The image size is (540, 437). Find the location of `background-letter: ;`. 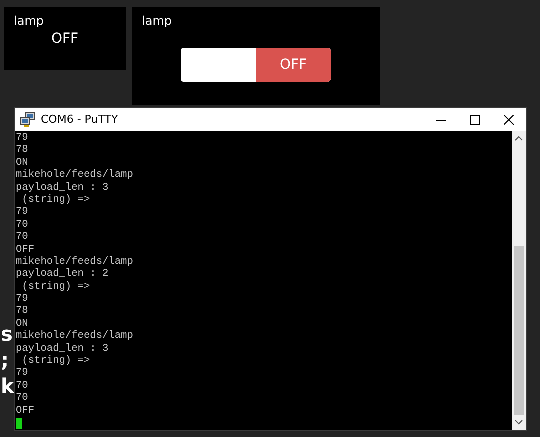

background-letter: ; is located at coordinates (5, 360).